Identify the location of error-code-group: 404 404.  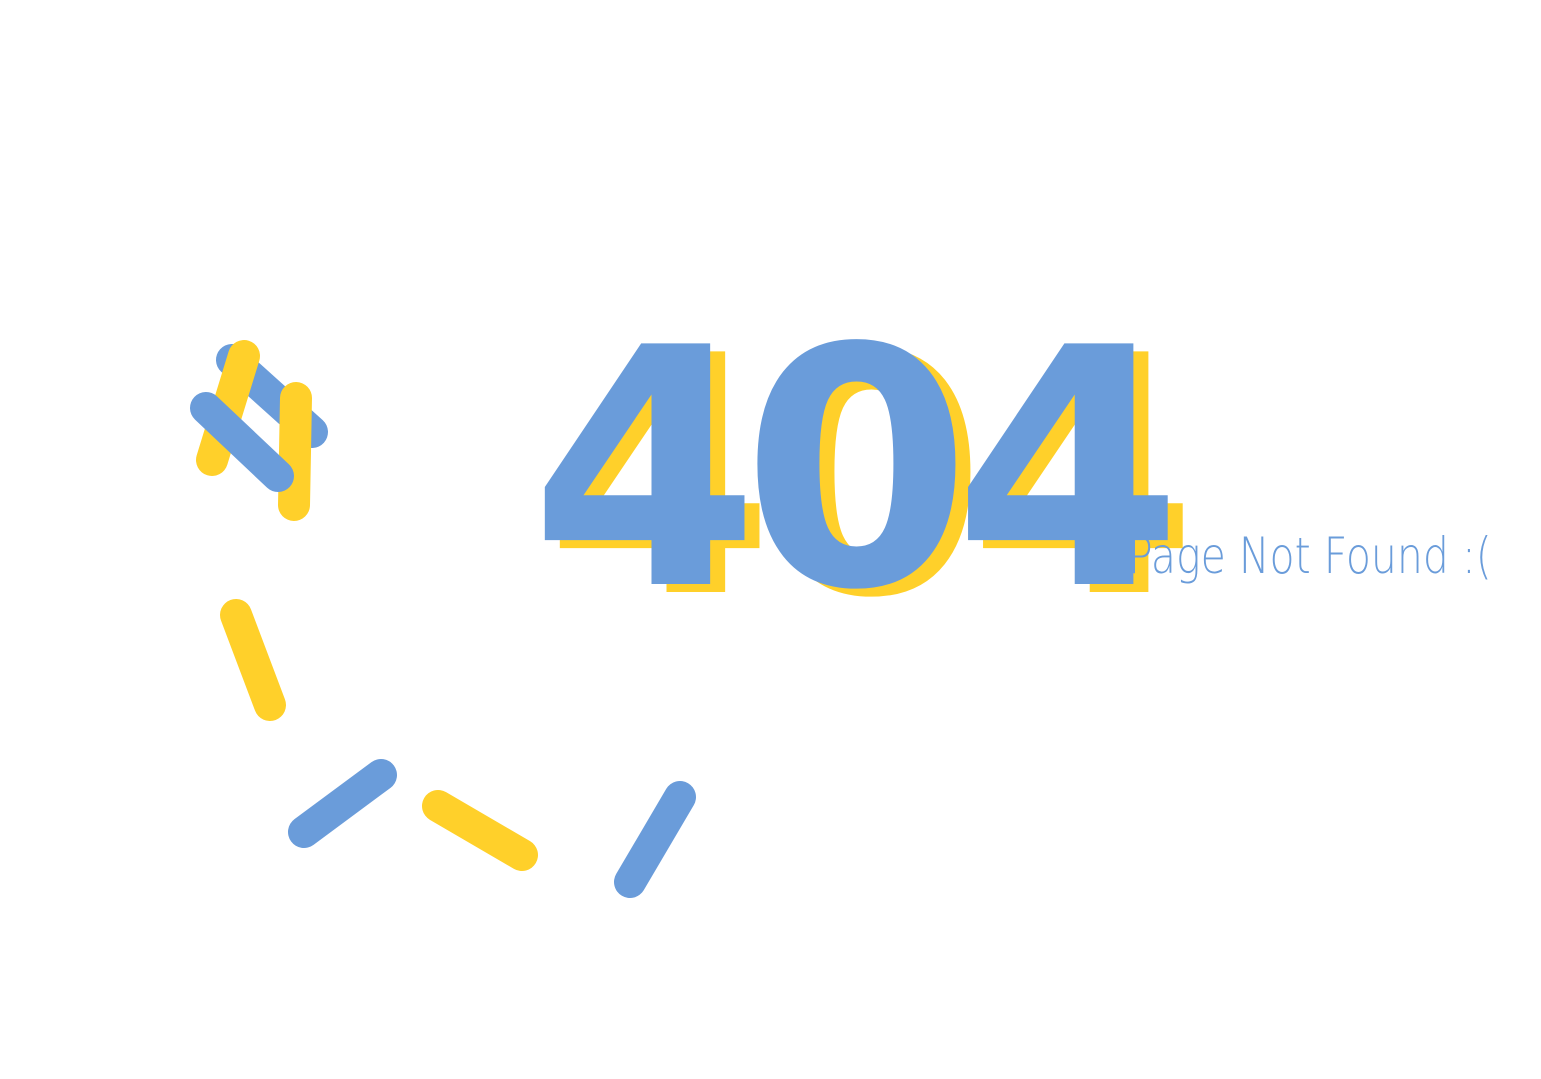
(864, 474).